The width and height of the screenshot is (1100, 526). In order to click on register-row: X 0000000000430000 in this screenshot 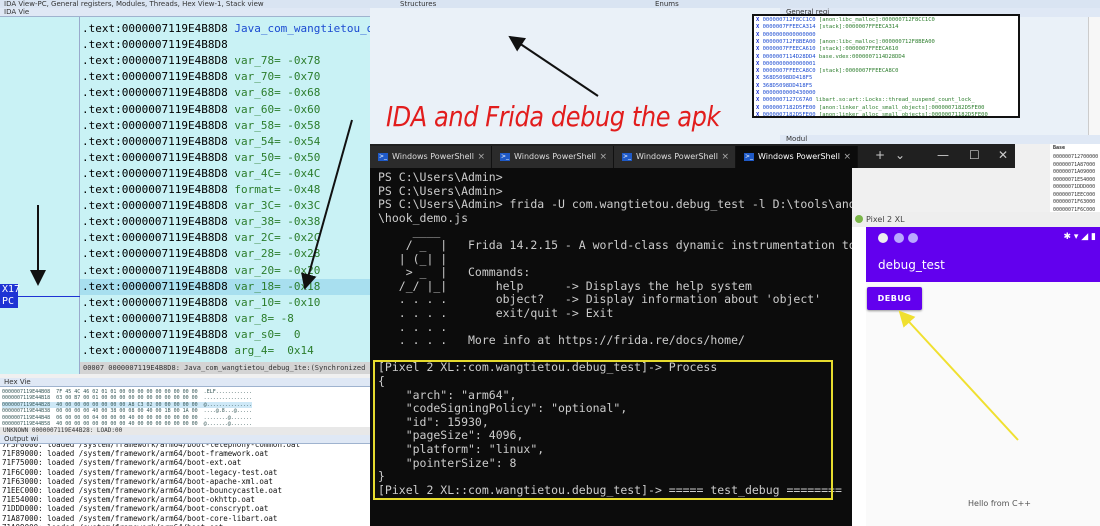, I will do `click(787, 93)`.